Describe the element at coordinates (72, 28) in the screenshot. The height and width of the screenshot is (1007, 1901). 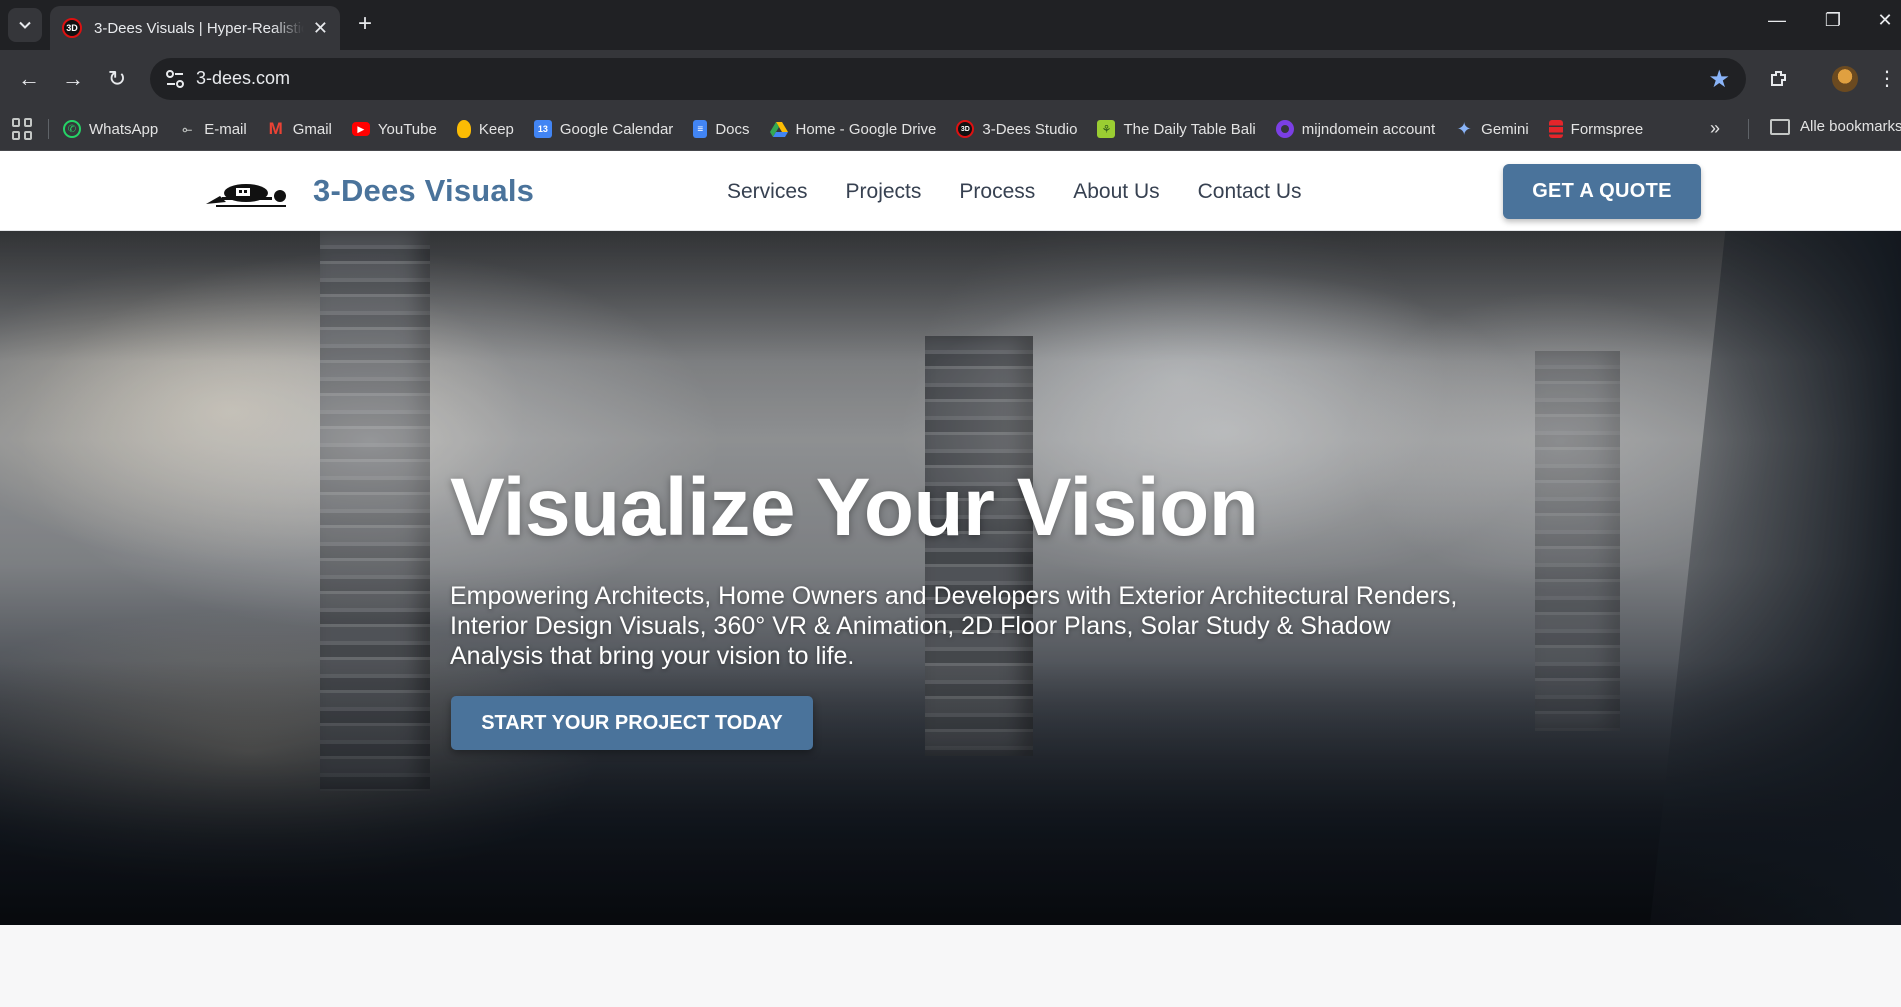
I see `site-favicon-icon: 3D` at that location.